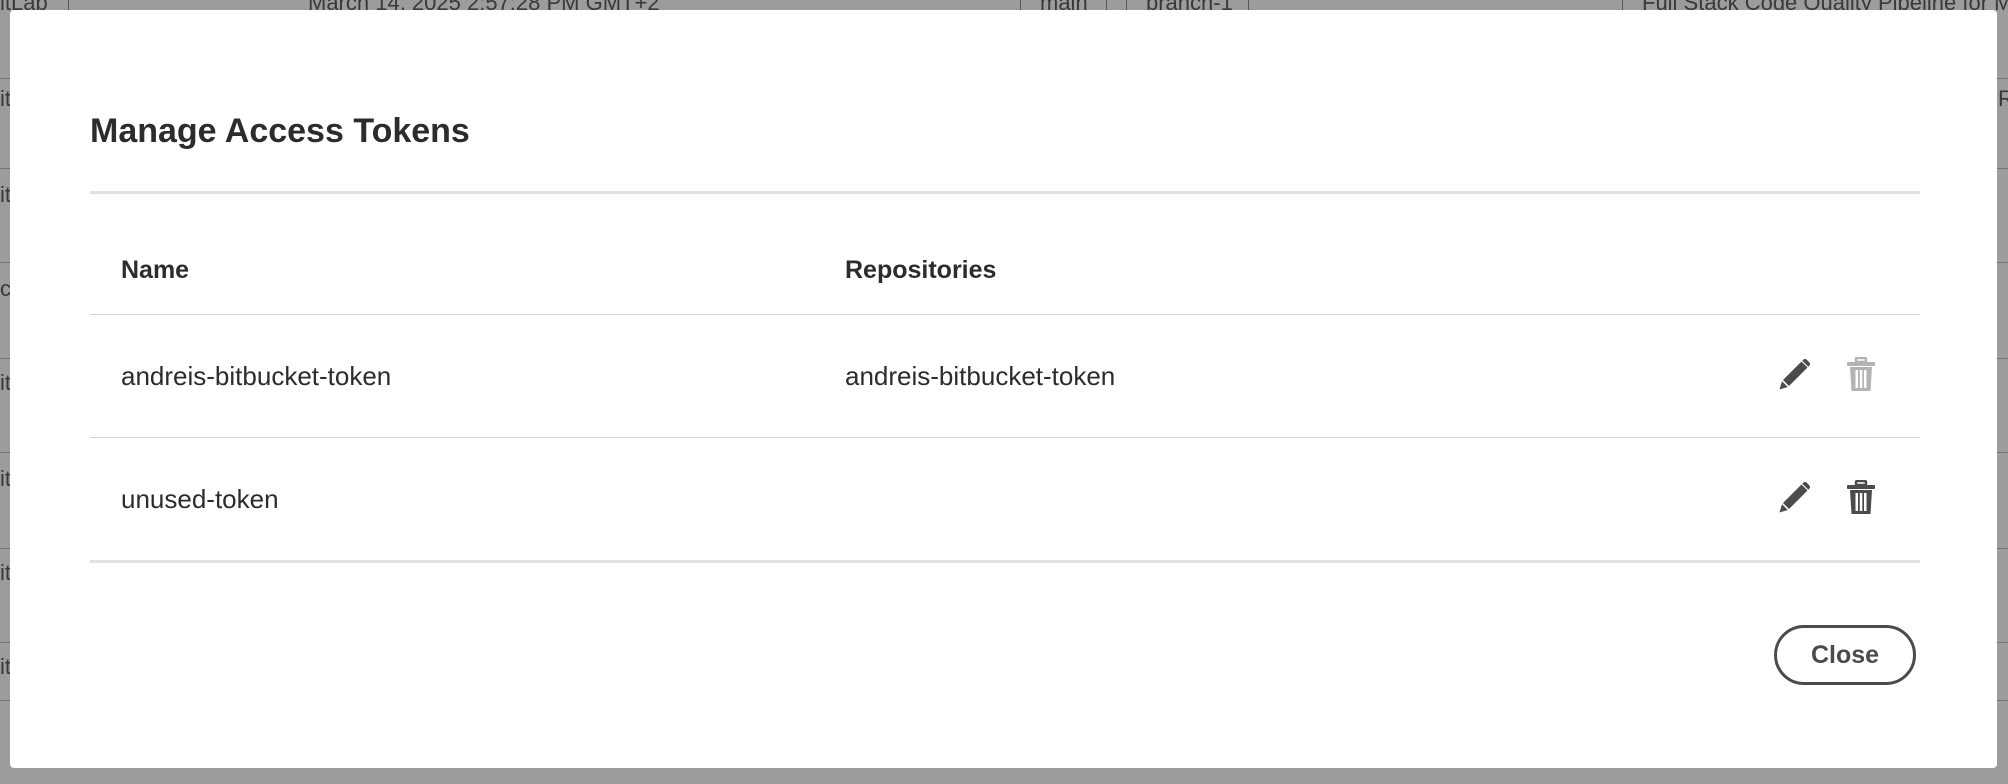 The width and height of the screenshot is (2008, 784). What do you see at coordinates (1845, 655) in the screenshot?
I see `close-button: Close` at bounding box center [1845, 655].